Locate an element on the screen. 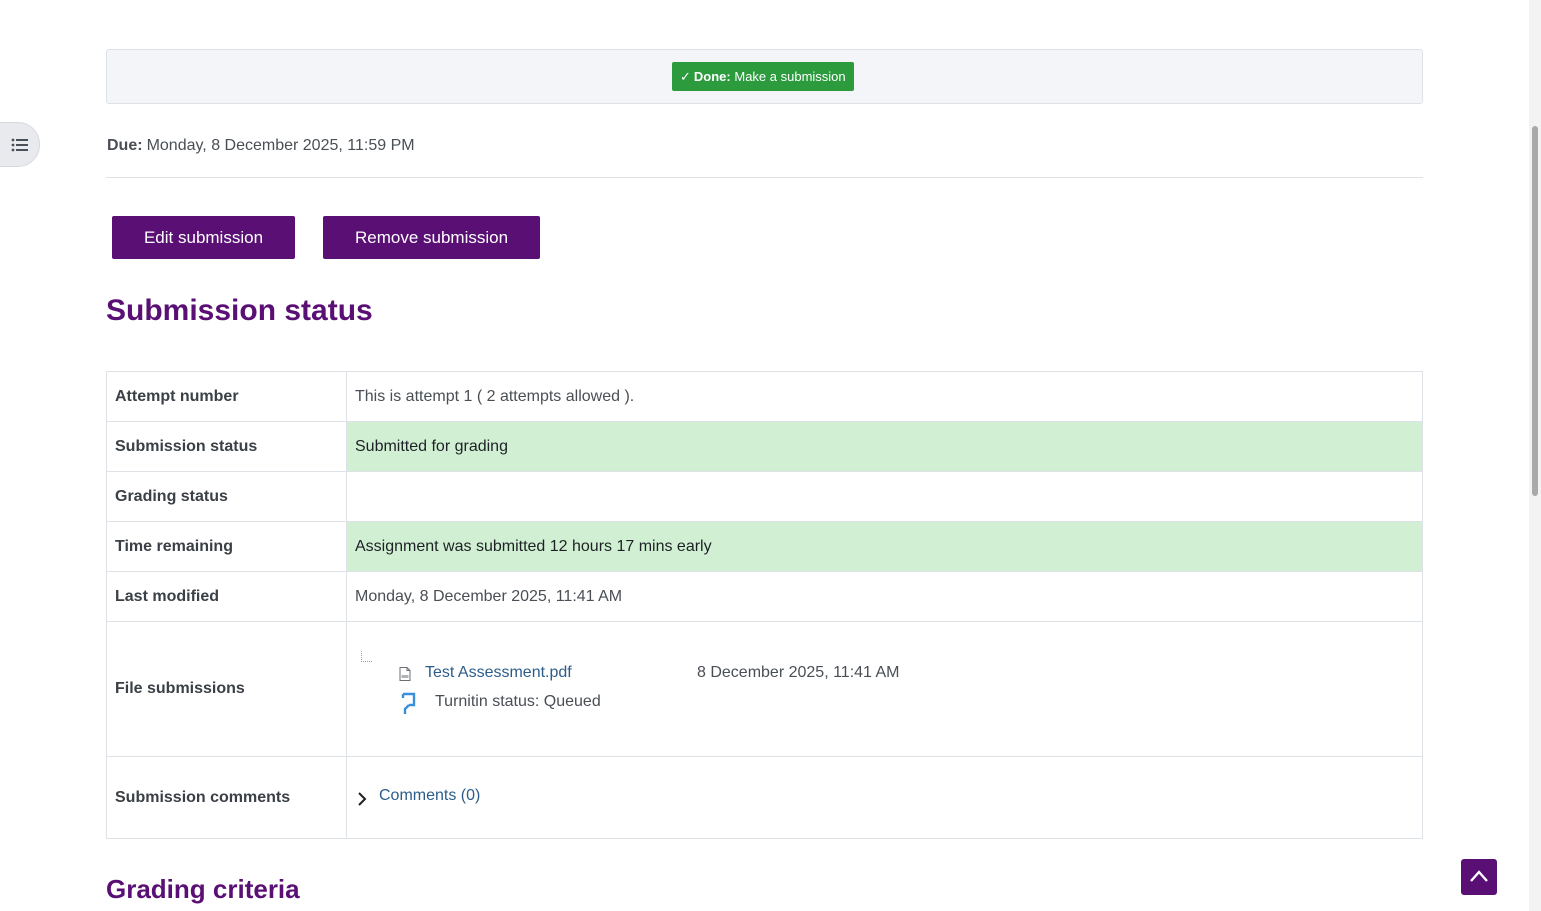 Image resolution: width=1541 pixels, height=911 pixels. turnitin-status: Turnitin status: Queued is located at coordinates (518, 701).